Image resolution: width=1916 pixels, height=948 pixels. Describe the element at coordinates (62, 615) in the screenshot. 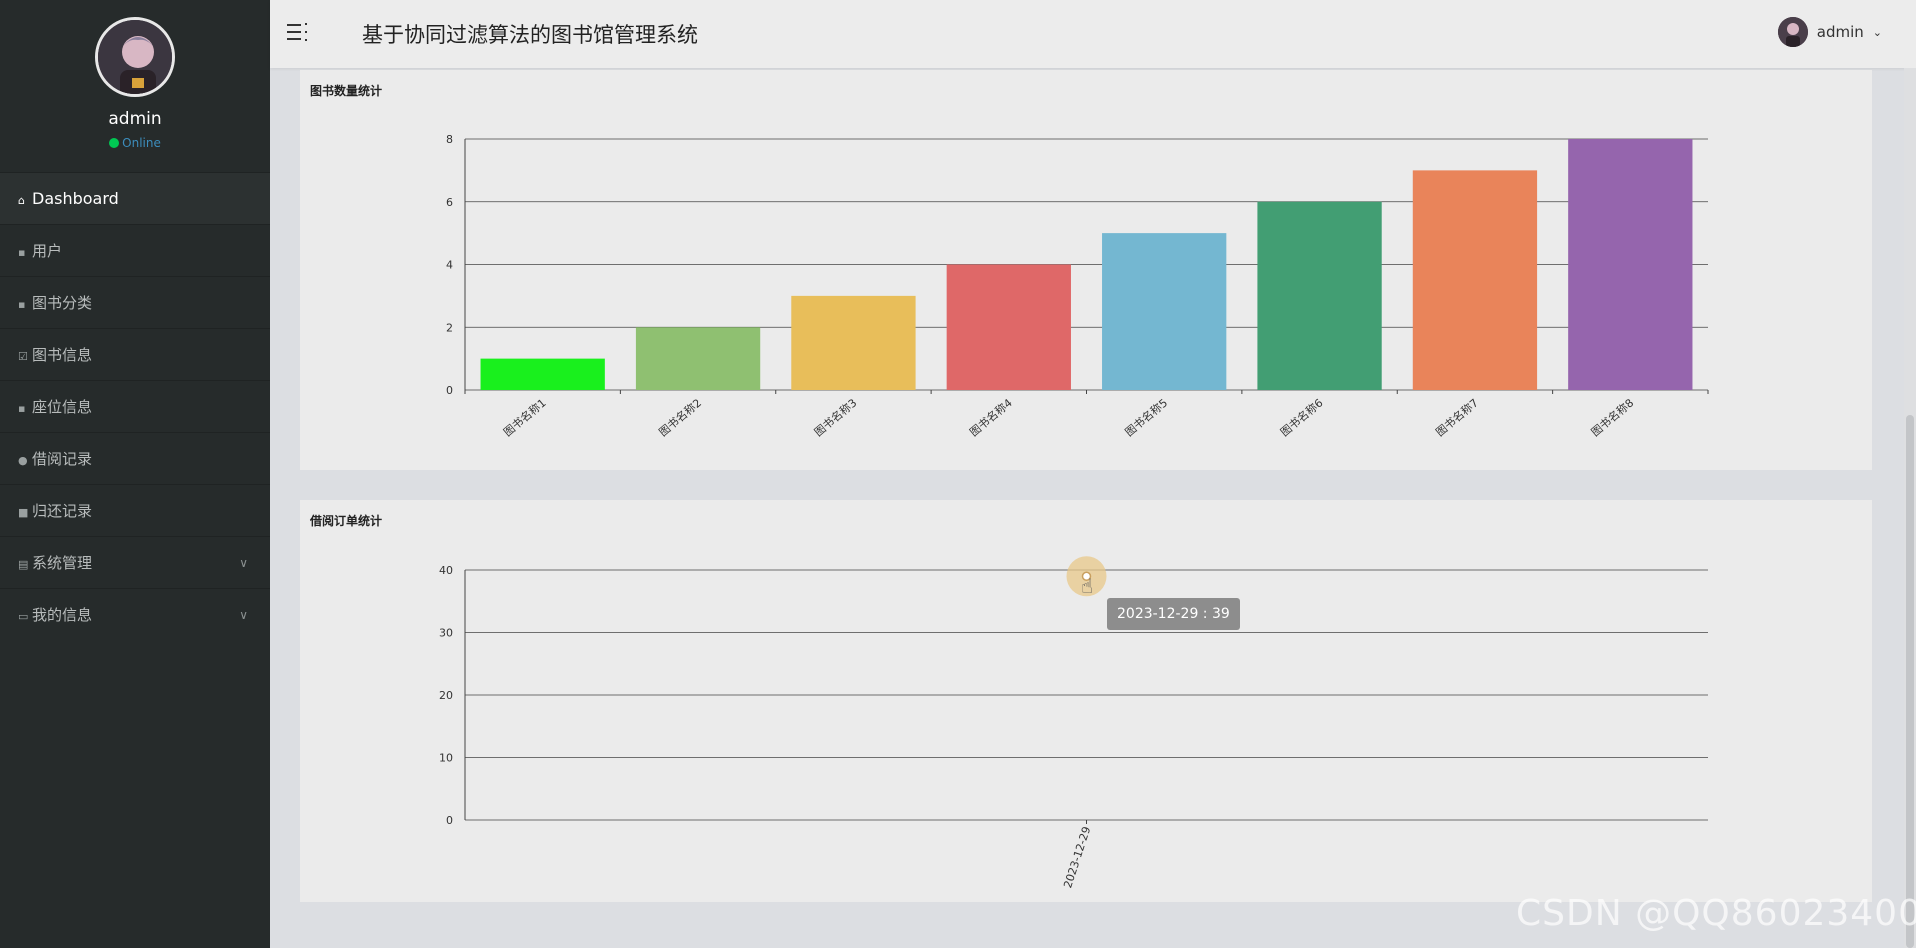

I see `sidebar-item-label: 我的信息` at that location.